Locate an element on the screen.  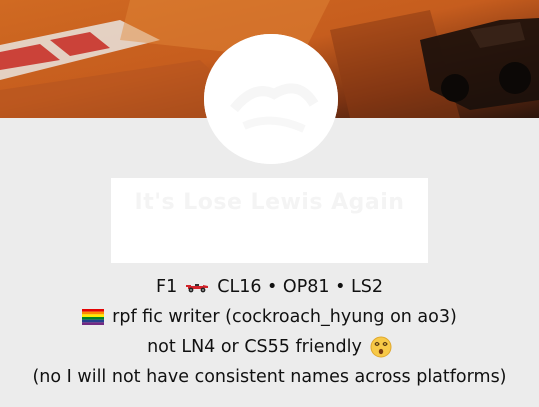
blog-title: It's Lose Lewis Again is located at coordinates (269, 202).